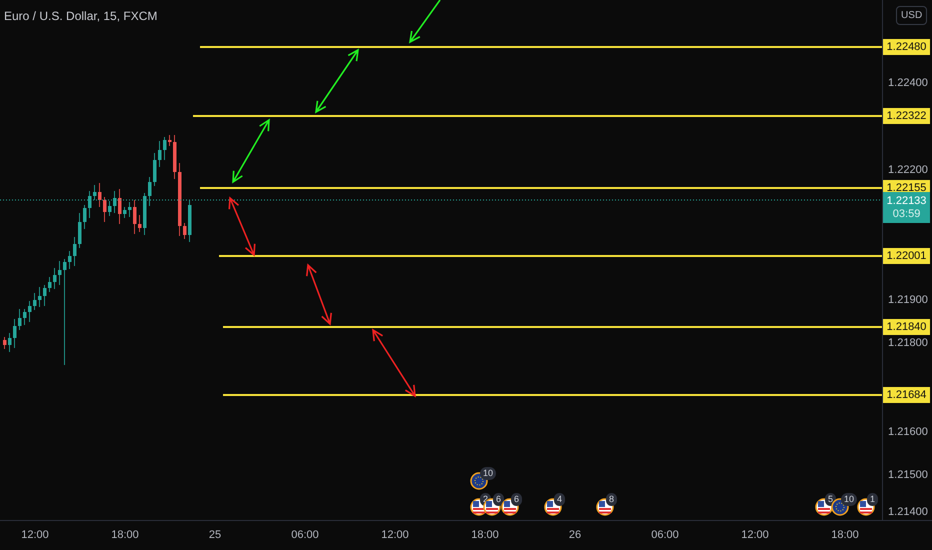  Describe the element at coordinates (81, 16) in the screenshot. I see `chart-title: Euro / U.S. Dollar, 15, FXCM` at that location.